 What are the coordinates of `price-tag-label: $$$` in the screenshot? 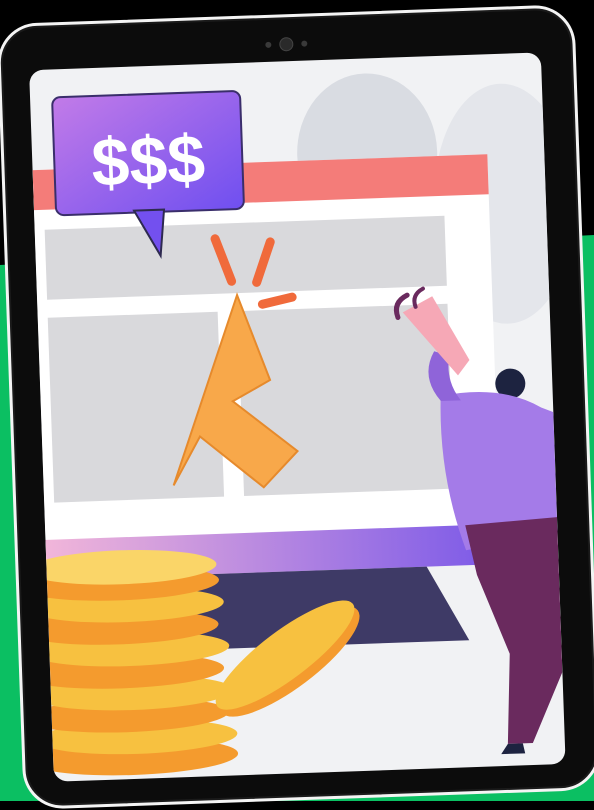 It's located at (148, 161).